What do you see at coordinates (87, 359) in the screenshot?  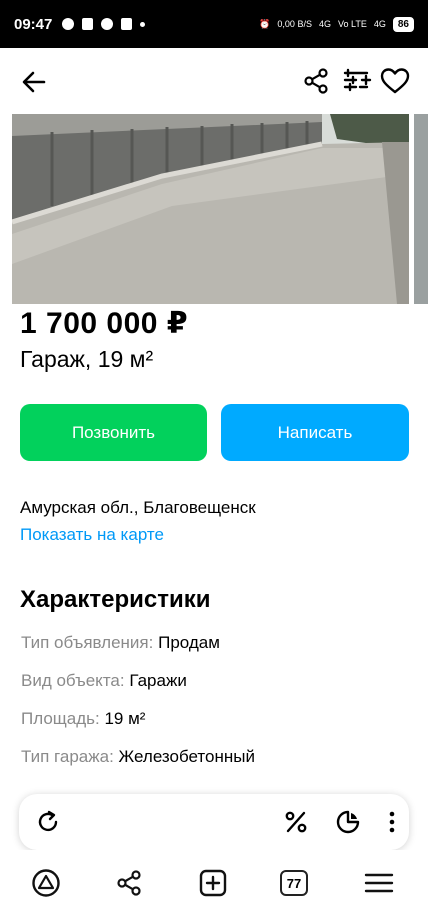 I see `listing-title: Гараж, 19 м²` at bounding box center [87, 359].